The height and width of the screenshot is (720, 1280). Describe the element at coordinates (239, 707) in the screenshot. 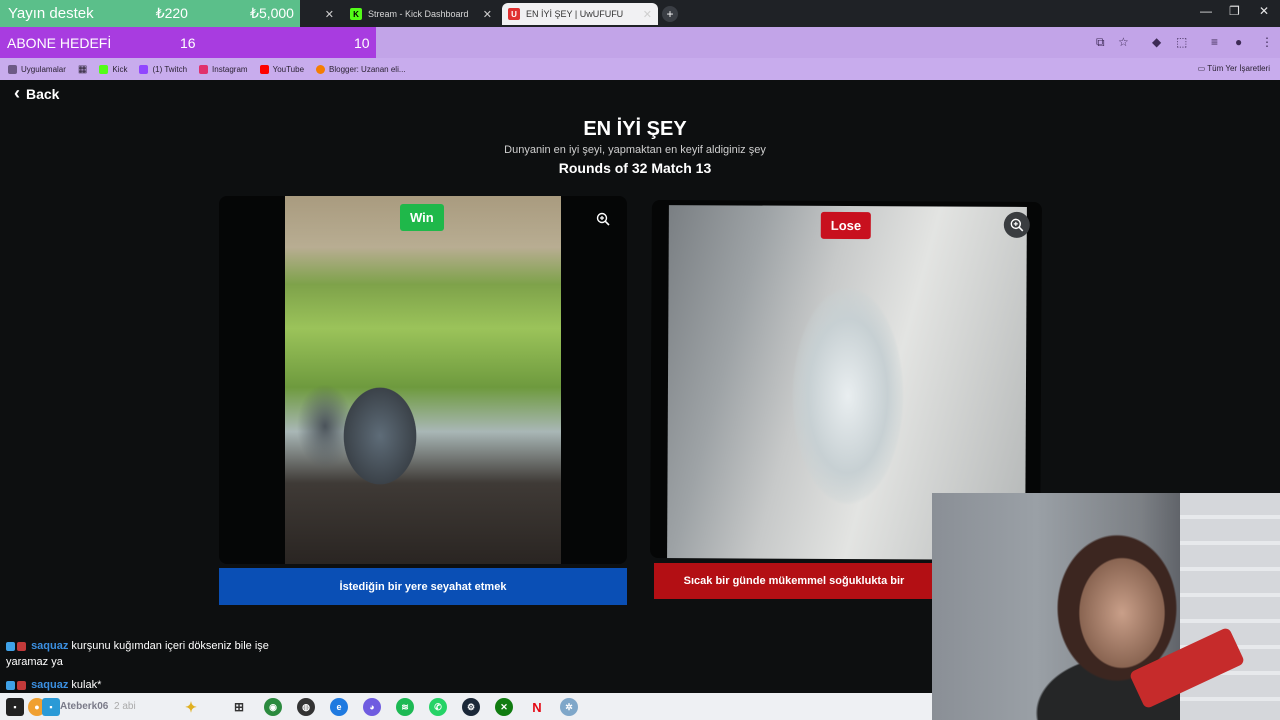

I see `task-view-icon: ⊞` at that location.